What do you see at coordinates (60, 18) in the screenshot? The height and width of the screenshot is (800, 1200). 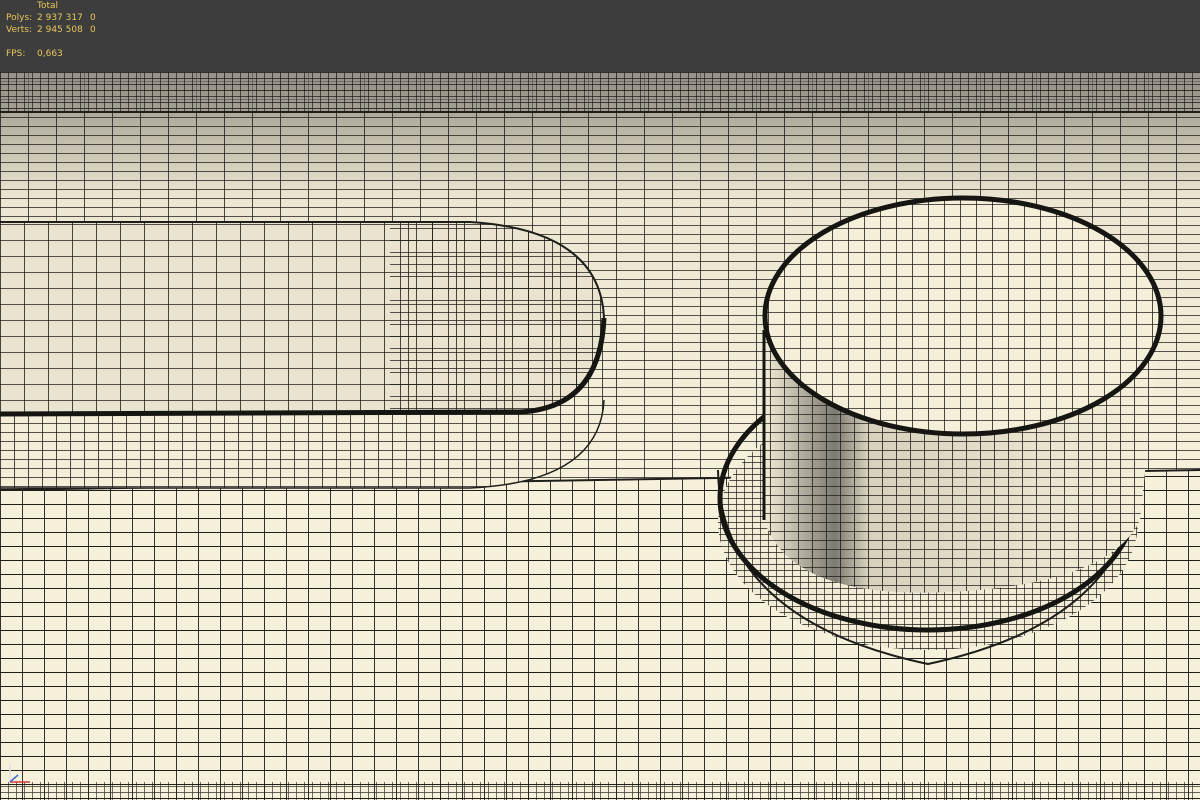 I see `polys-total: 2 937 317` at bounding box center [60, 18].